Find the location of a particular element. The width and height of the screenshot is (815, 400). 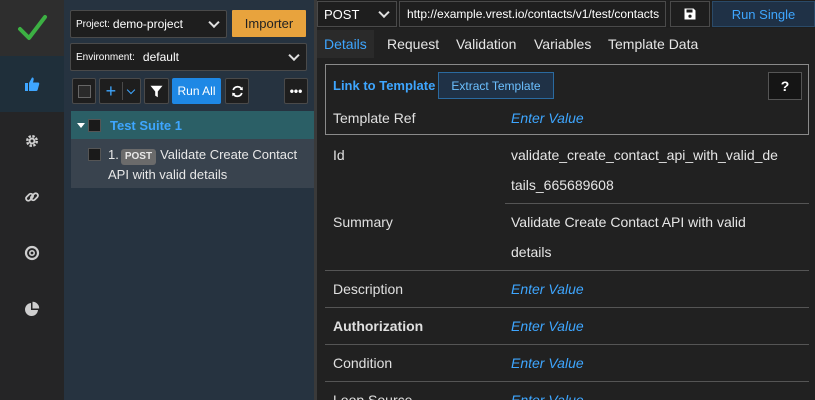

rail-item-test-cases is located at coordinates (32, 84).